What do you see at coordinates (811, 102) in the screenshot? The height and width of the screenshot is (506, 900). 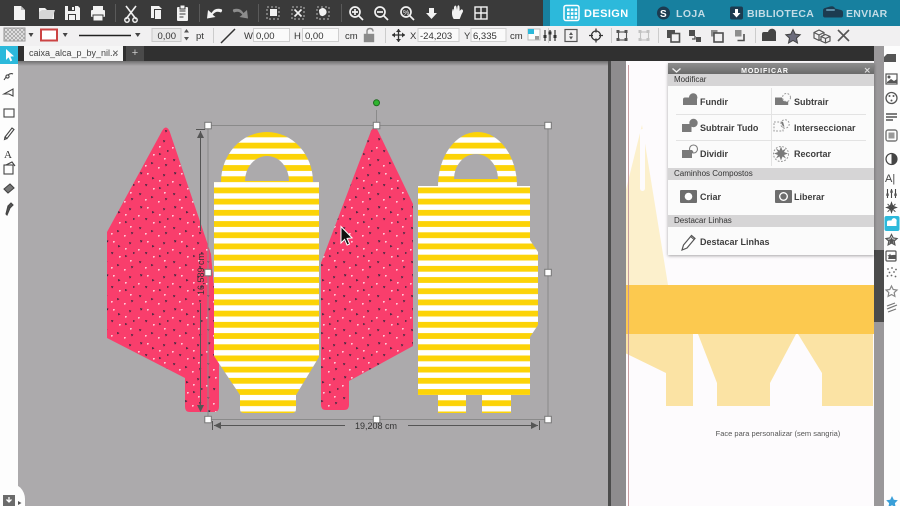 I see `svg-text: Subtrair` at bounding box center [811, 102].